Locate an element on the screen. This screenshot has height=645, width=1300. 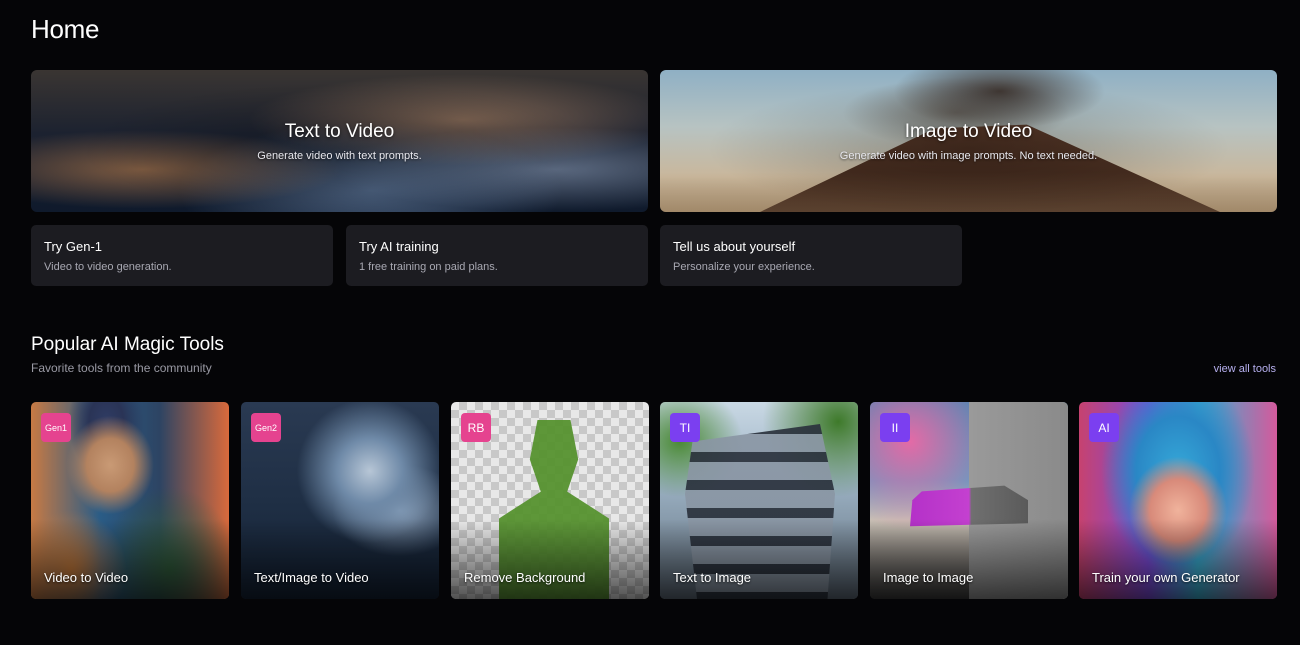
hero-title: Text to Video is located at coordinates (339, 131).